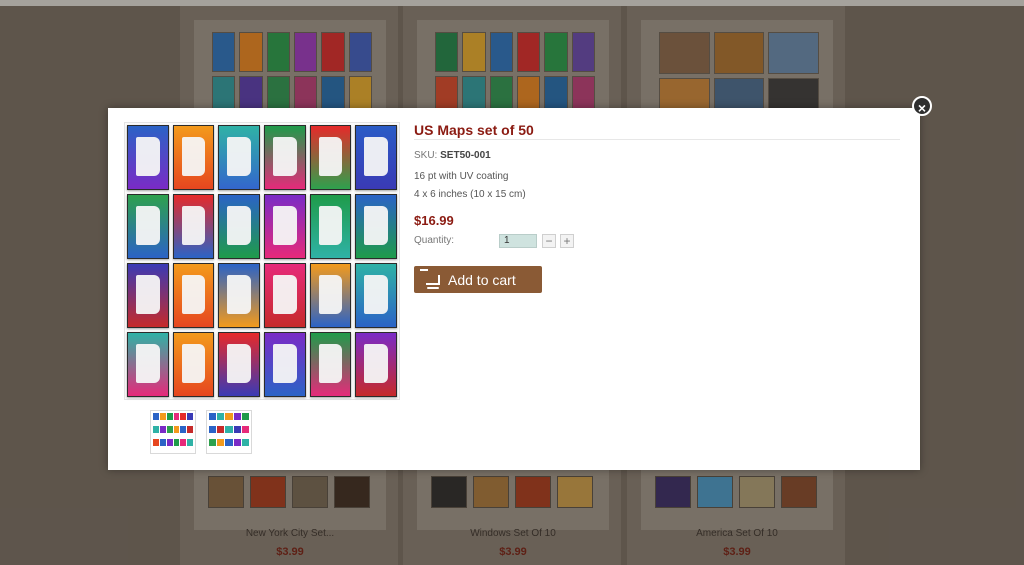 The image size is (1024, 565). Describe the element at coordinates (470, 194) in the screenshot. I see `product-description-line-2: 4 x 6 inches (10 x 15 cm)` at that location.